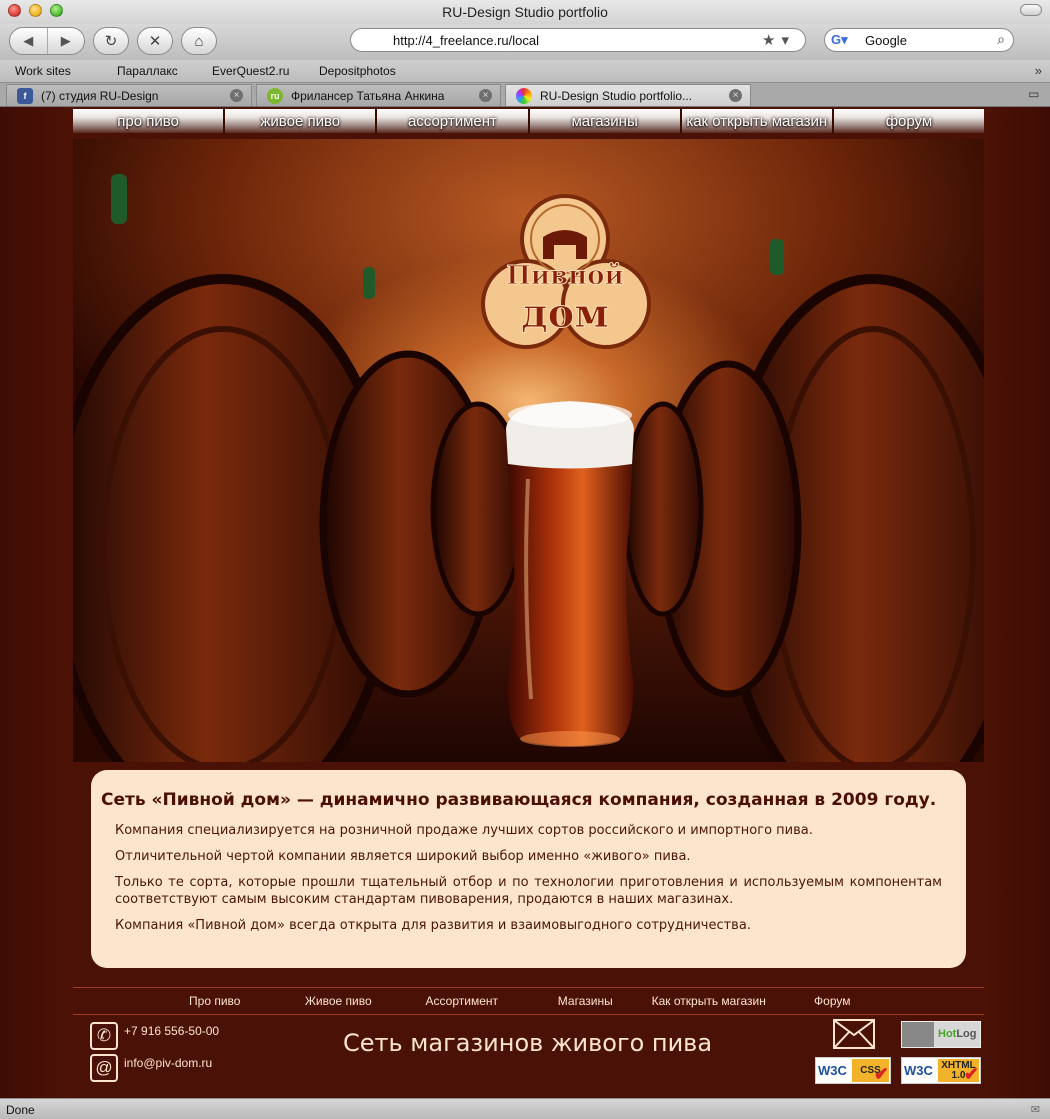 The width and height of the screenshot is (1050, 1119). What do you see at coordinates (172, 1031) in the screenshot?
I see `phone-number: +7 916 556-50-00` at bounding box center [172, 1031].